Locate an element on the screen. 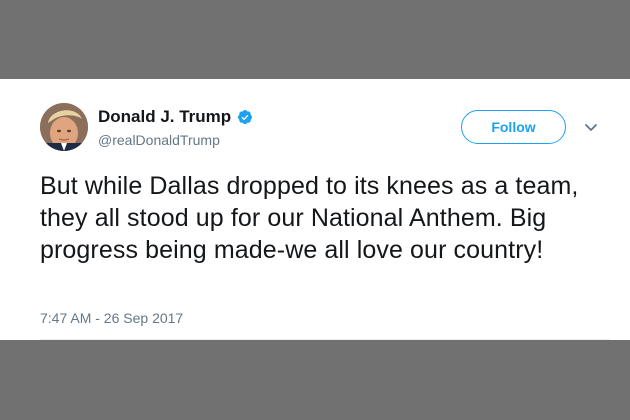 The height and width of the screenshot is (420, 630). tweet-timestamp: 7:47 AM - 26 Sep 2017 is located at coordinates (111, 318).